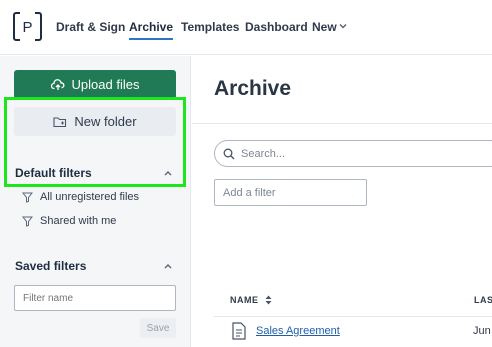 This screenshot has width=492, height=347. I want to click on upload-files-label: Upload files, so click(105, 84).